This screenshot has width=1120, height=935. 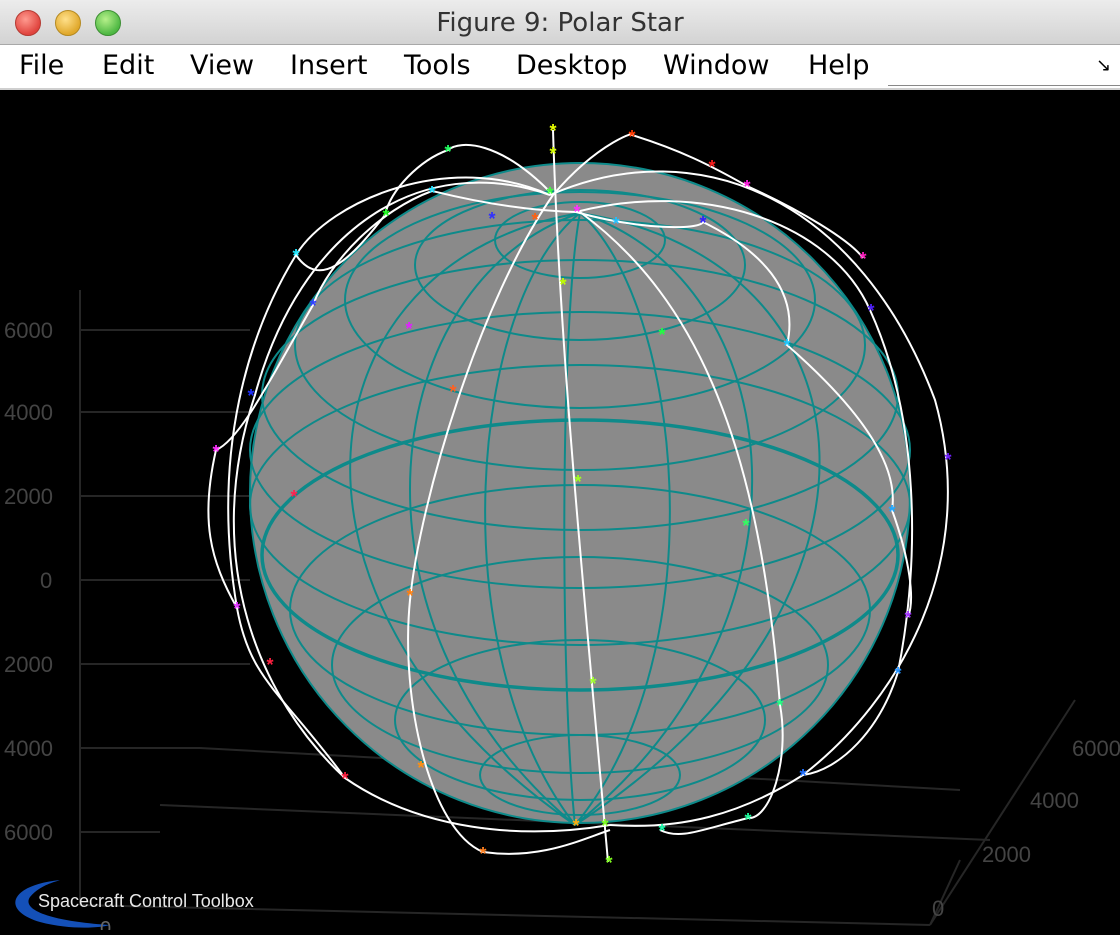 What do you see at coordinates (1096, 748) in the screenshot?
I see `y-tick-label: 6000` at bounding box center [1096, 748].